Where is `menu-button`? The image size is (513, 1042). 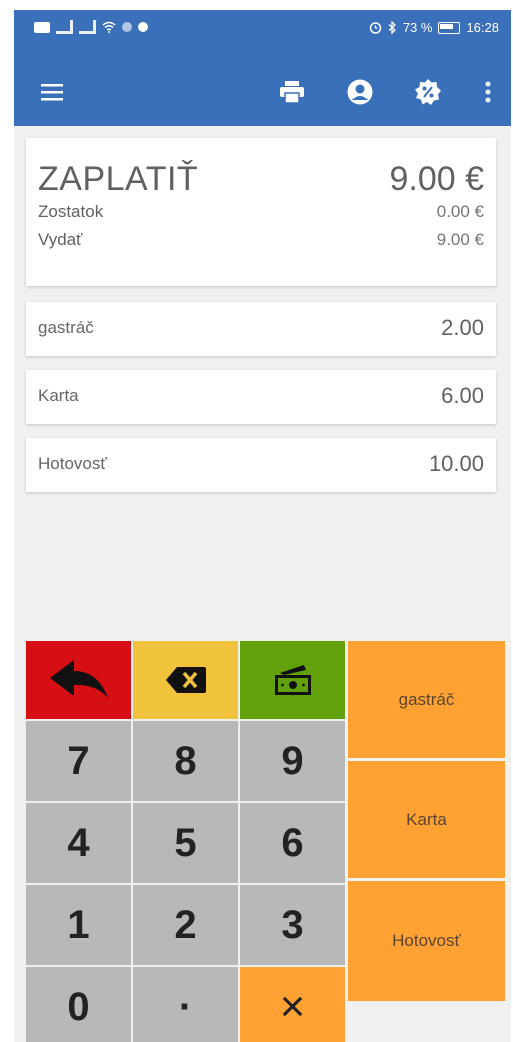 menu-button is located at coordinates (52, 92).